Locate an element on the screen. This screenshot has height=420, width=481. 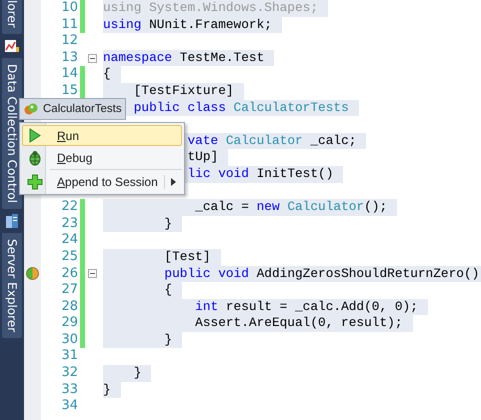
line-number: 25 is located at coordinates (69, 257).